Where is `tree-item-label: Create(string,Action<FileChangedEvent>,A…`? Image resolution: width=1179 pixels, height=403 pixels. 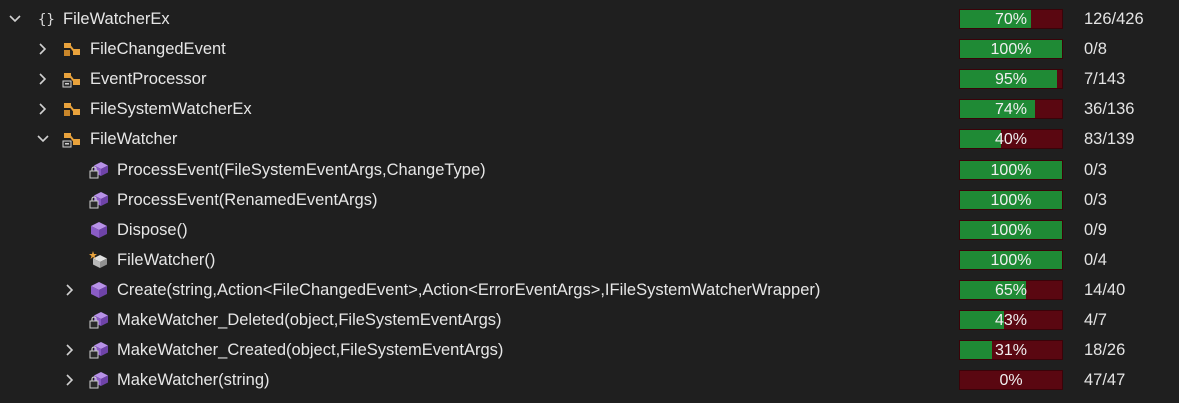 tree-item-label: Create(string,Action<FileChangedEvent>,A… is located at coordinates (469, 289).